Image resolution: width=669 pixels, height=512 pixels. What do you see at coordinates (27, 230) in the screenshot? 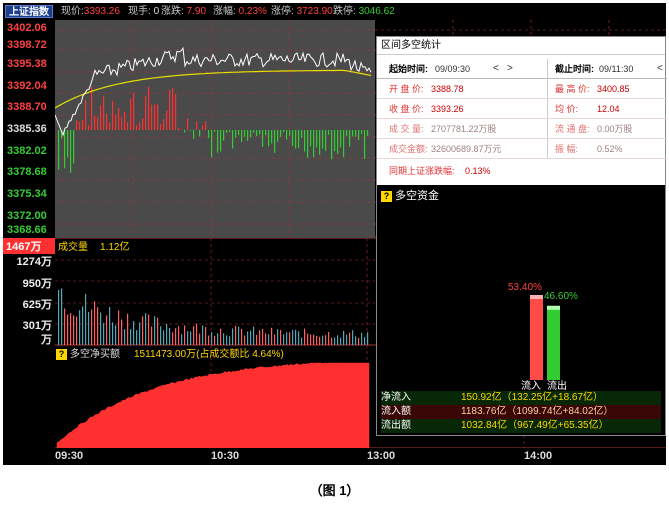
I see `price-axis-label: 3368.66` at bounding box center [27, 230].